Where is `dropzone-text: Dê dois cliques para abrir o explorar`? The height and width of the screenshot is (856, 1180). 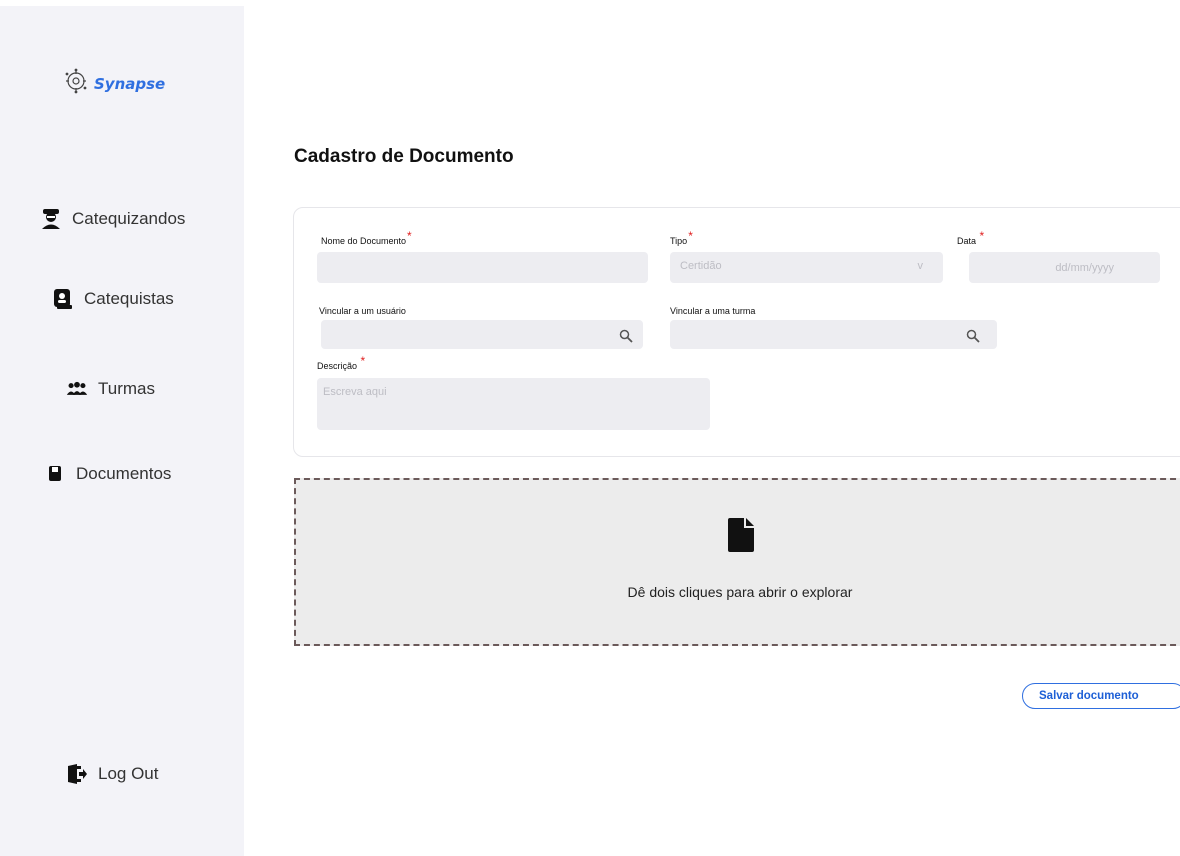 dropzone-text: Dê dois cliques para abrir o explorar is located at coordinates (740, 592).